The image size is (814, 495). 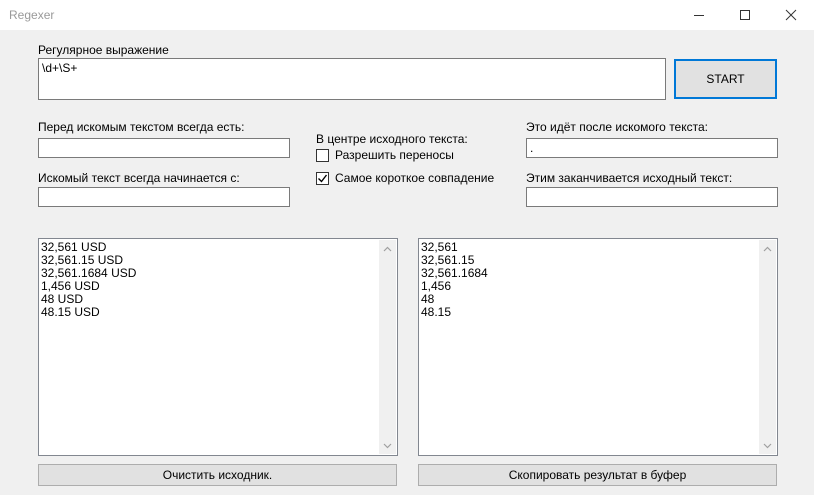 I want to click on minimize-icon, so click(x=699, y=15).